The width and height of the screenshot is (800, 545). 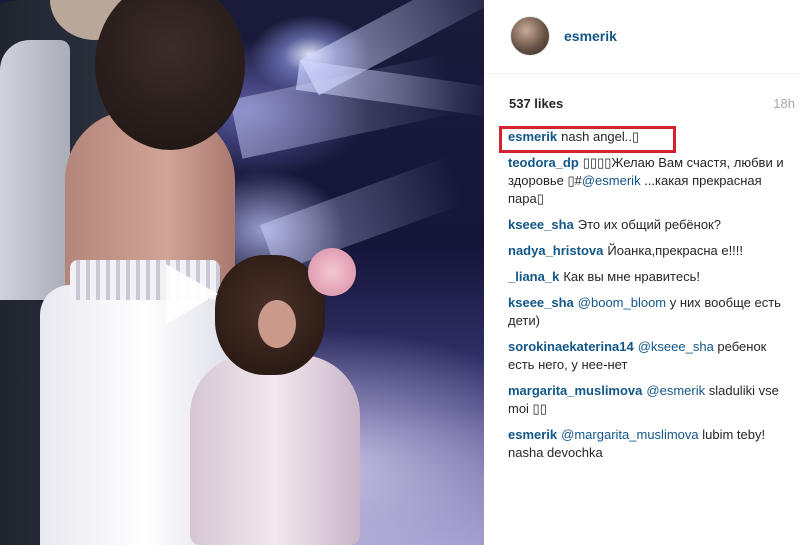 What do you see at coordinates (675, 250) in the screenshot?
I see `comment-text: Йоанка,прекрасна е!!!!` at bounding box center [675, 250].